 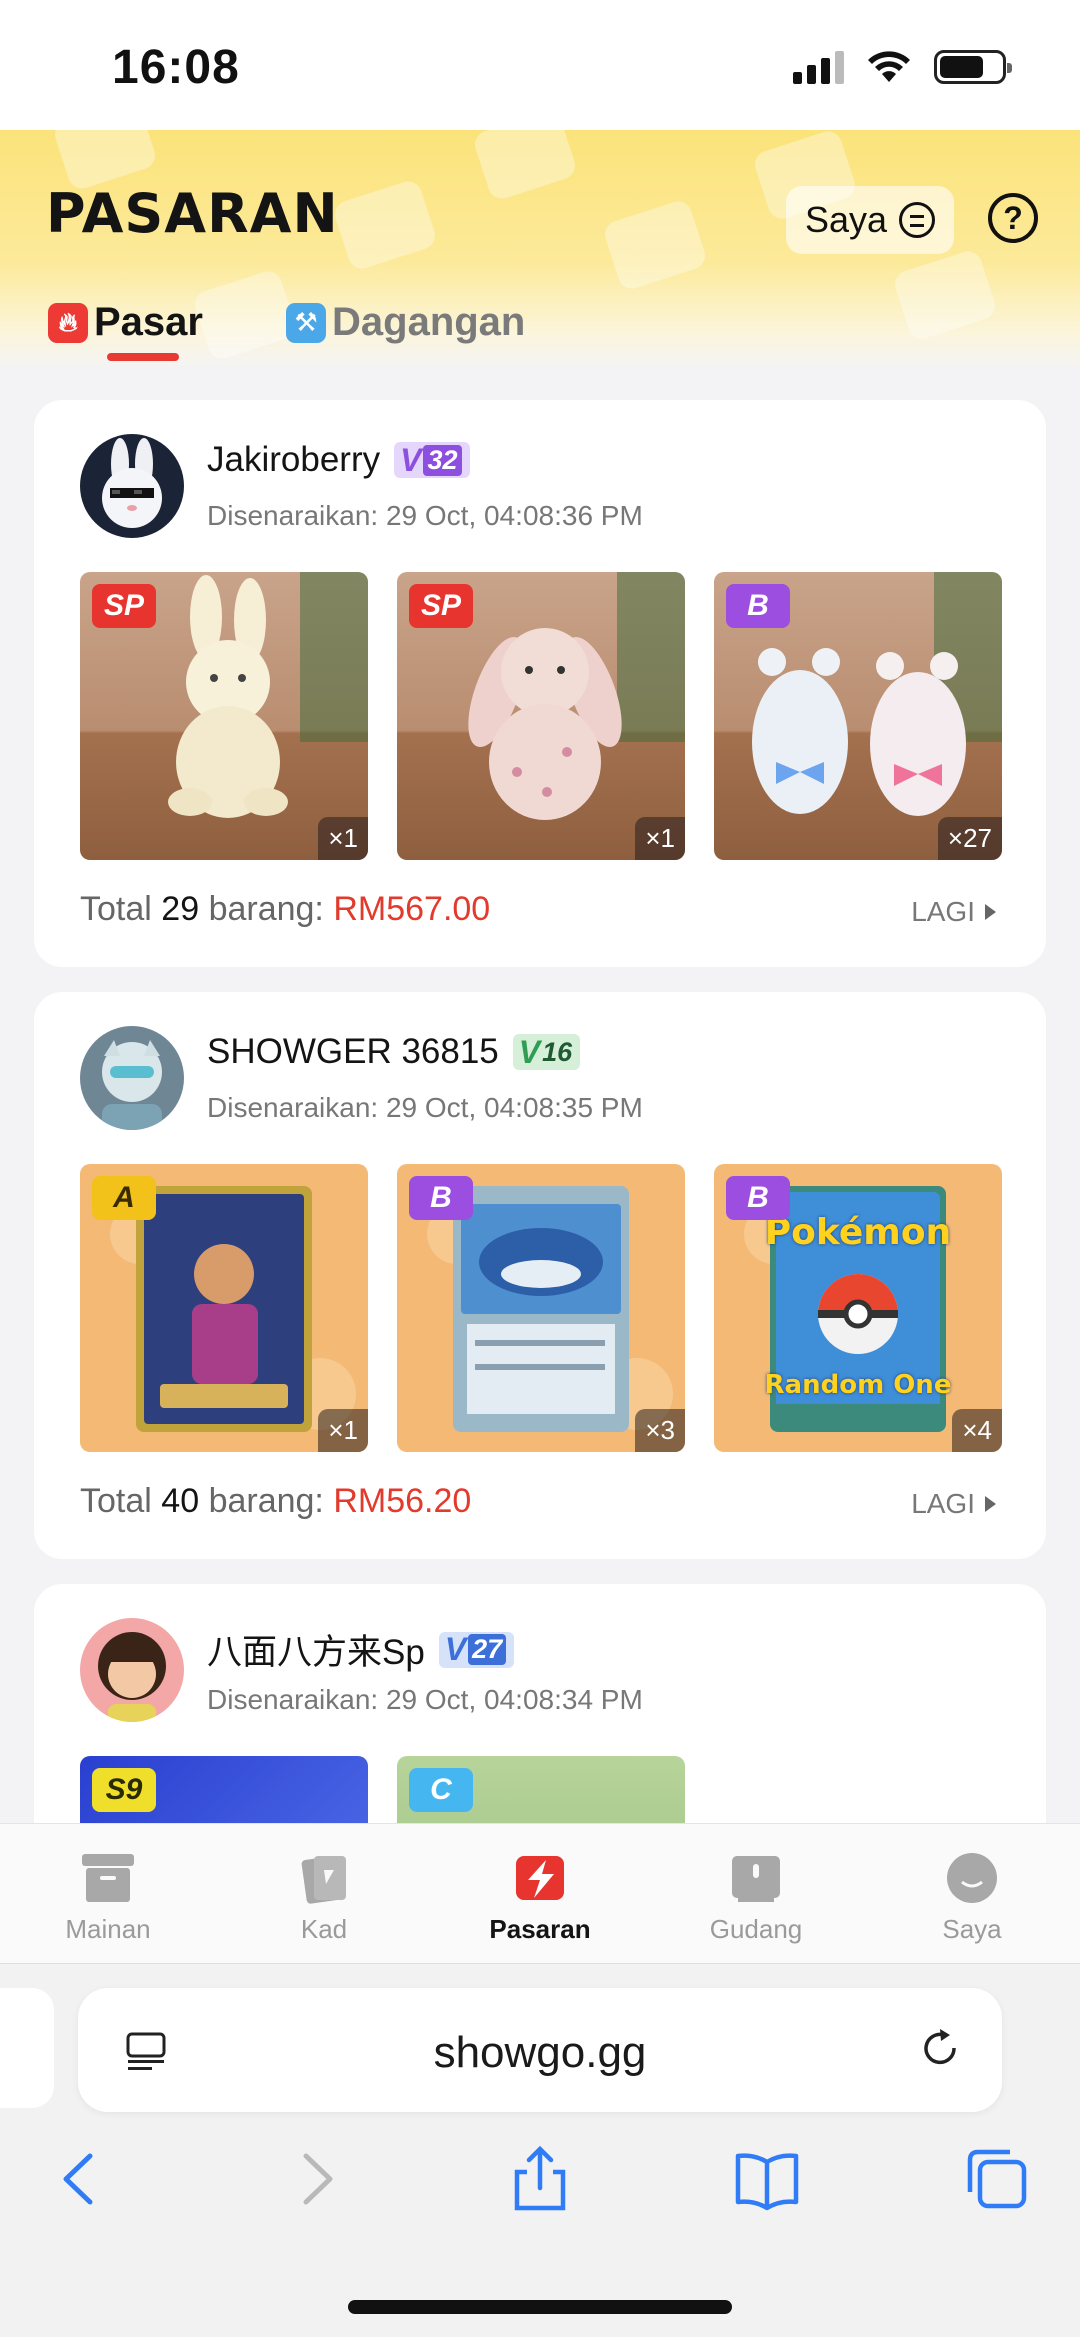 What do you see at coordinates (972, 1878) in the screenshot?
I see `profile-icon` at bounding box center [972, 1878].